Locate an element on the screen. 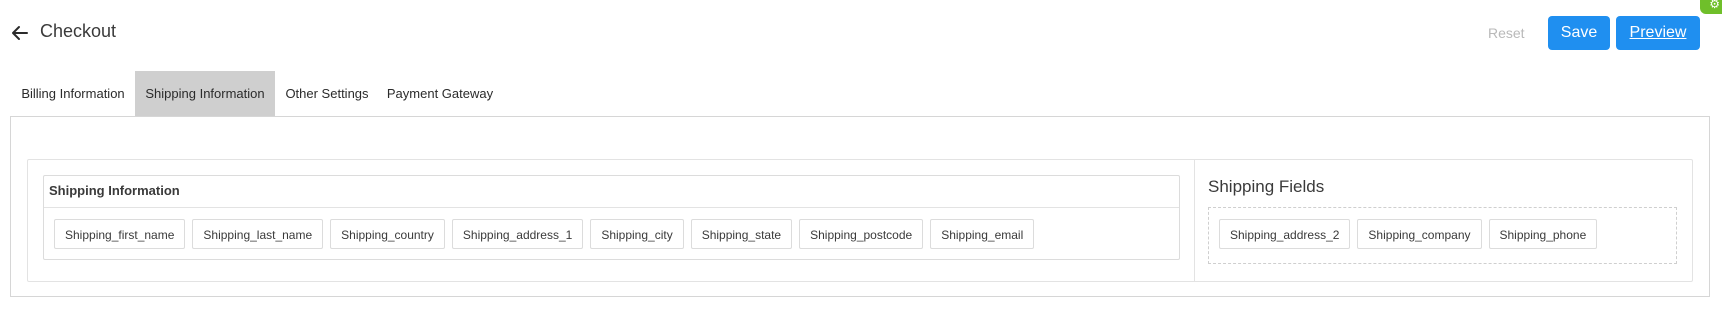  preview-button: Preview is located at coordinates (1658, 33).